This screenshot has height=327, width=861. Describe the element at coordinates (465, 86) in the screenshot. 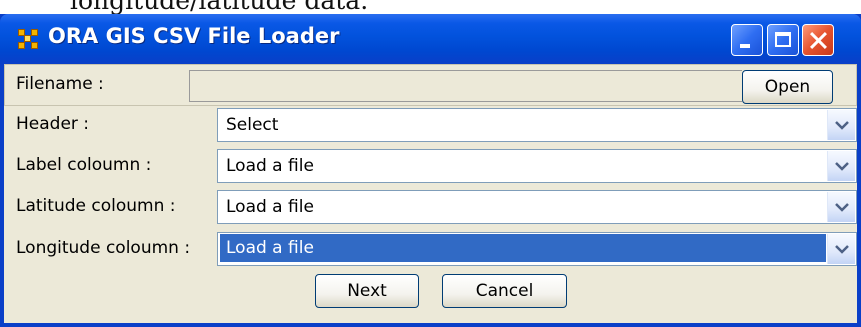

I see `filename-field` at that location.